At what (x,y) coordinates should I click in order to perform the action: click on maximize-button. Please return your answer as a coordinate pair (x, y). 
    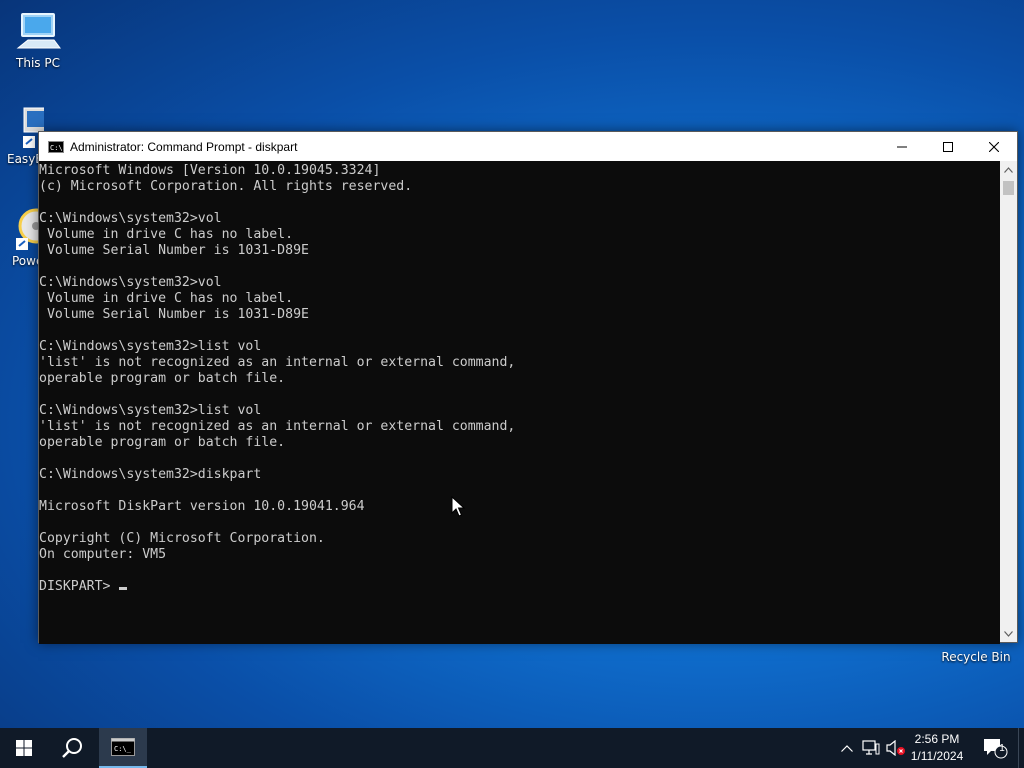
    Looking at the image, I should click on (948, 146).